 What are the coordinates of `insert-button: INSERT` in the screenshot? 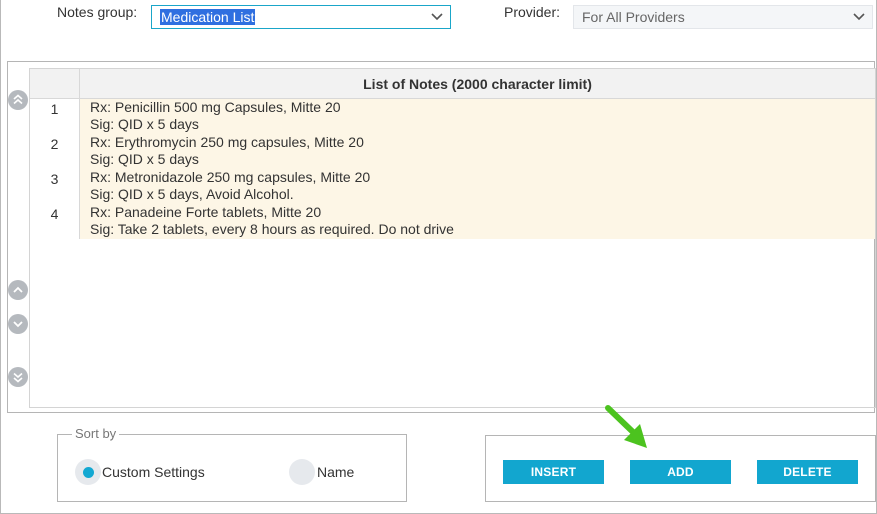 It's located at (553, 472).